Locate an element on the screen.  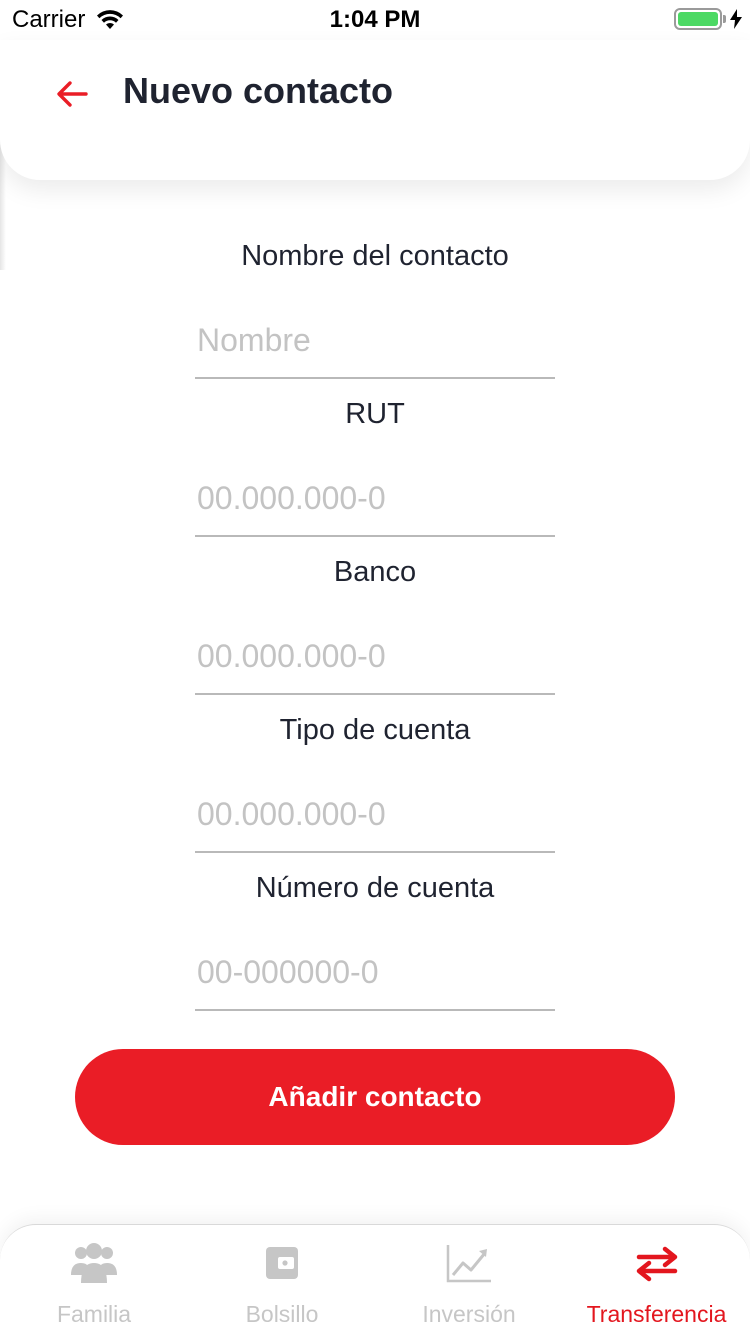
account-type-label: Tipo de cuenta is located at coordinates (375, 730).